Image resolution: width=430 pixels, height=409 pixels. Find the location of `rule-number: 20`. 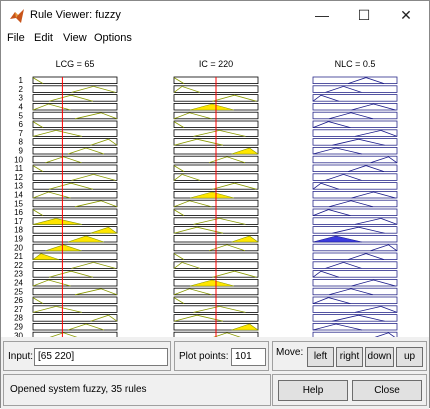

rule-number: 20 is located at coordinates (18, 247).